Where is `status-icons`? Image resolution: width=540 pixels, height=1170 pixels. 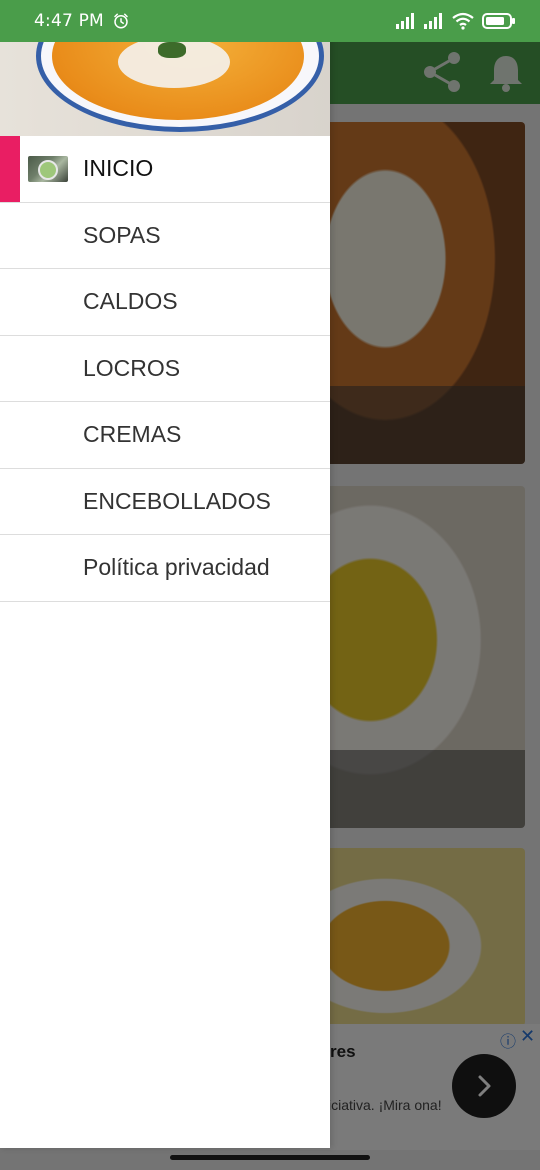
status-icons is located at coordinates (456, 21).